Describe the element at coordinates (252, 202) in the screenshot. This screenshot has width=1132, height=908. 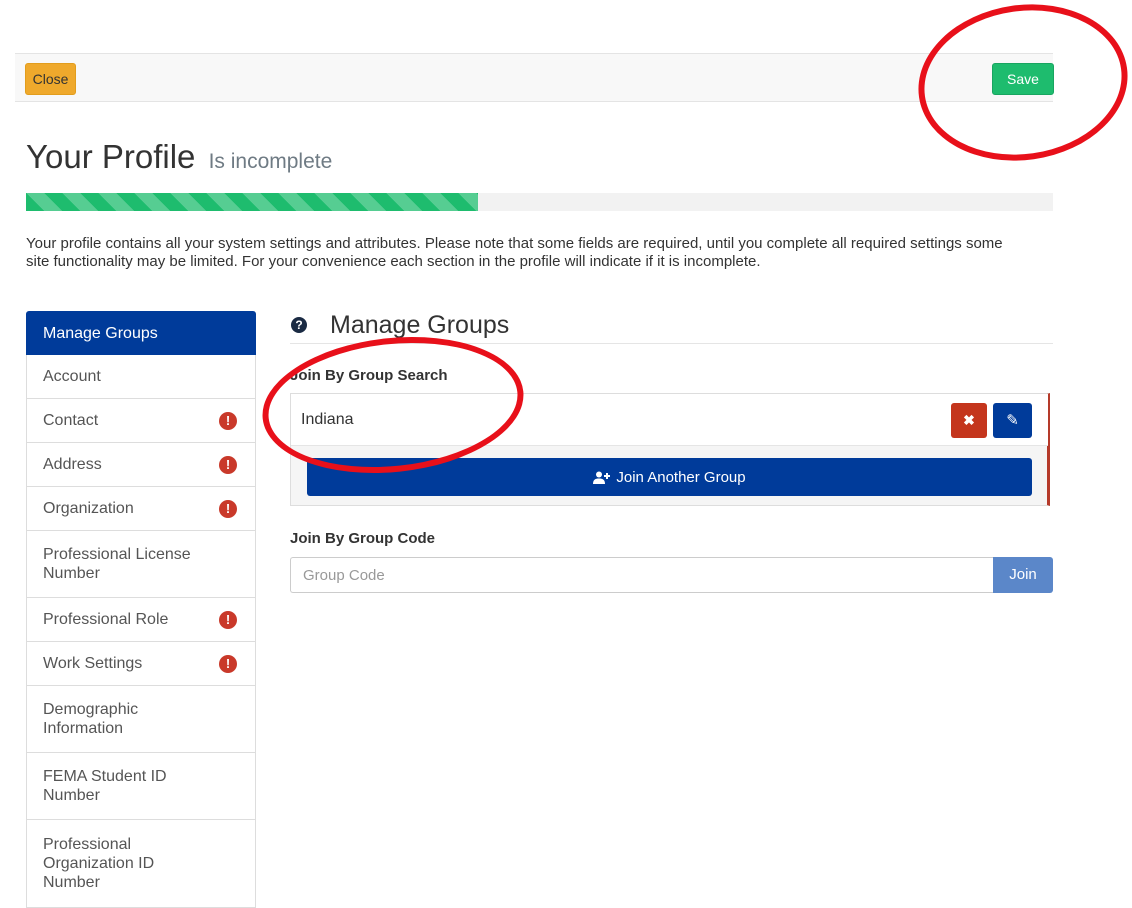
I see `progress-fill` at that location.